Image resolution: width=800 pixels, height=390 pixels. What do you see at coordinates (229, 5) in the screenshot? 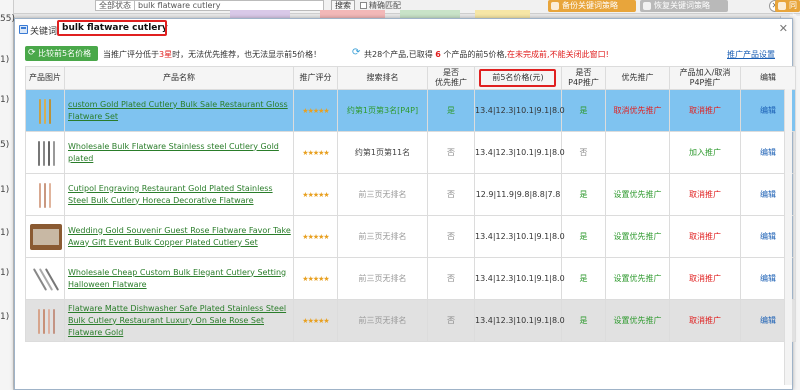
I see `background-search-input: bulk flatware cutlery` at bounding box center [229, 5].